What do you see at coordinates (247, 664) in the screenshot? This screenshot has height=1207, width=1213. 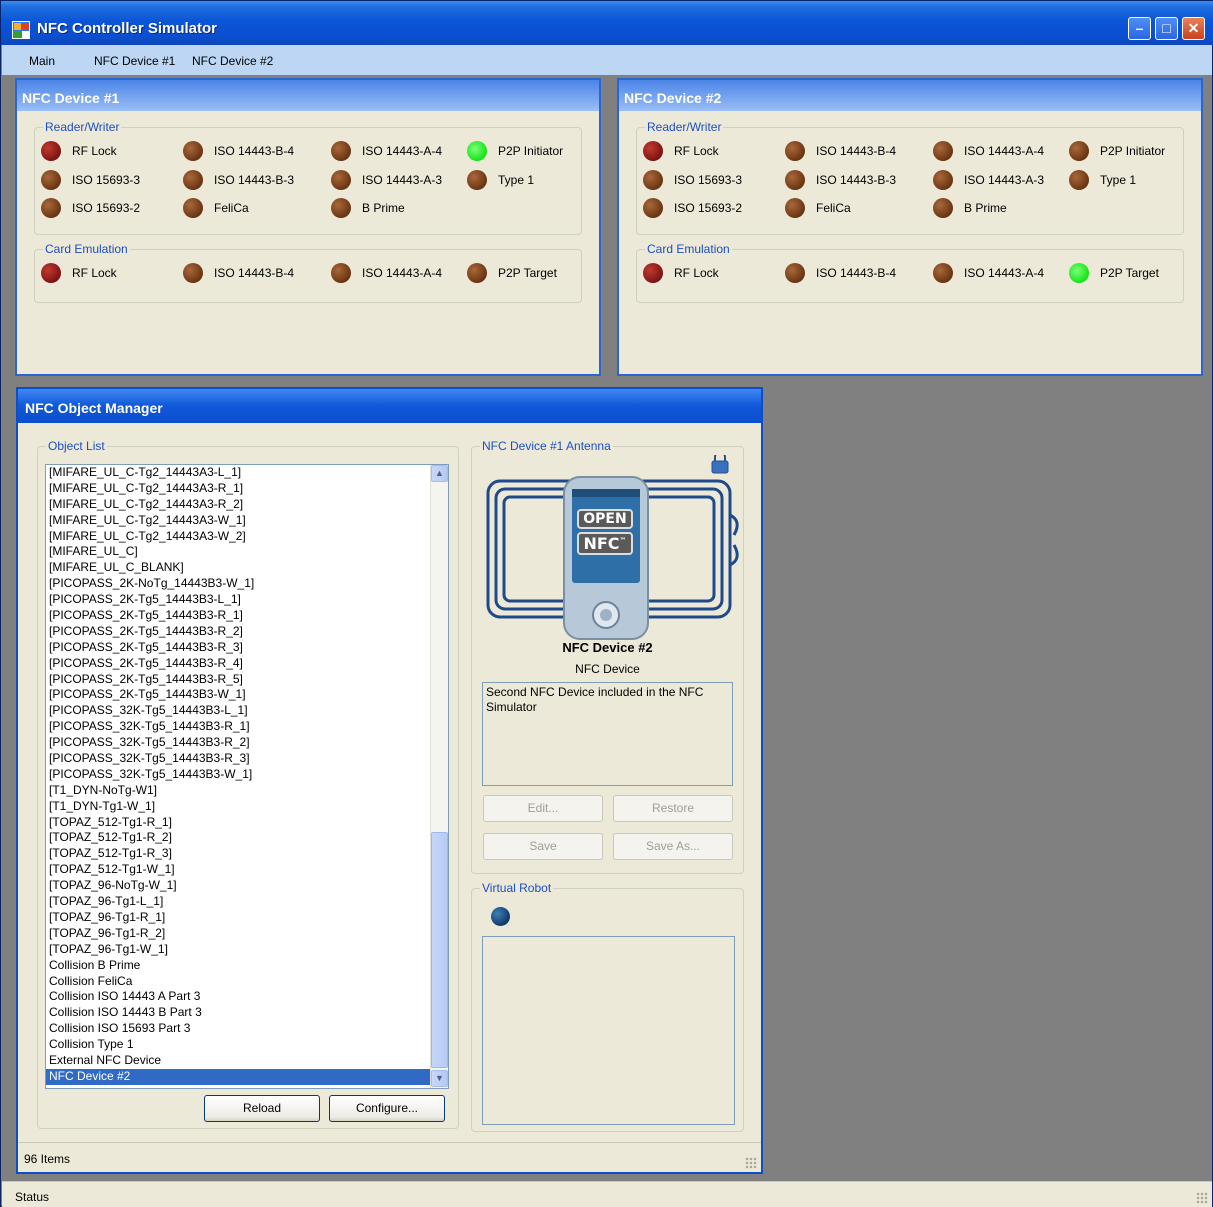 I see `list-item: [PICOPASS_2K-Tg5_14443B3-R_4]` at bounding box center [247, 664].